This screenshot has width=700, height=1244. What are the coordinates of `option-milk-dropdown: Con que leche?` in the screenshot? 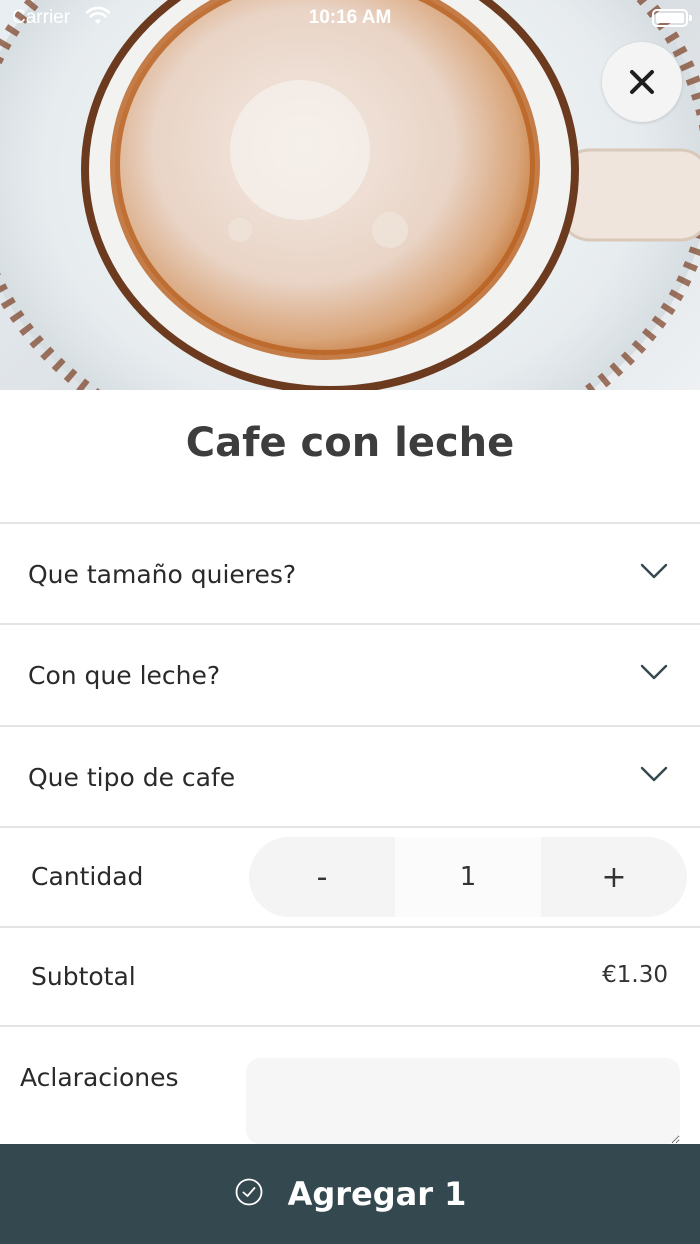 It's located at (350, 673).